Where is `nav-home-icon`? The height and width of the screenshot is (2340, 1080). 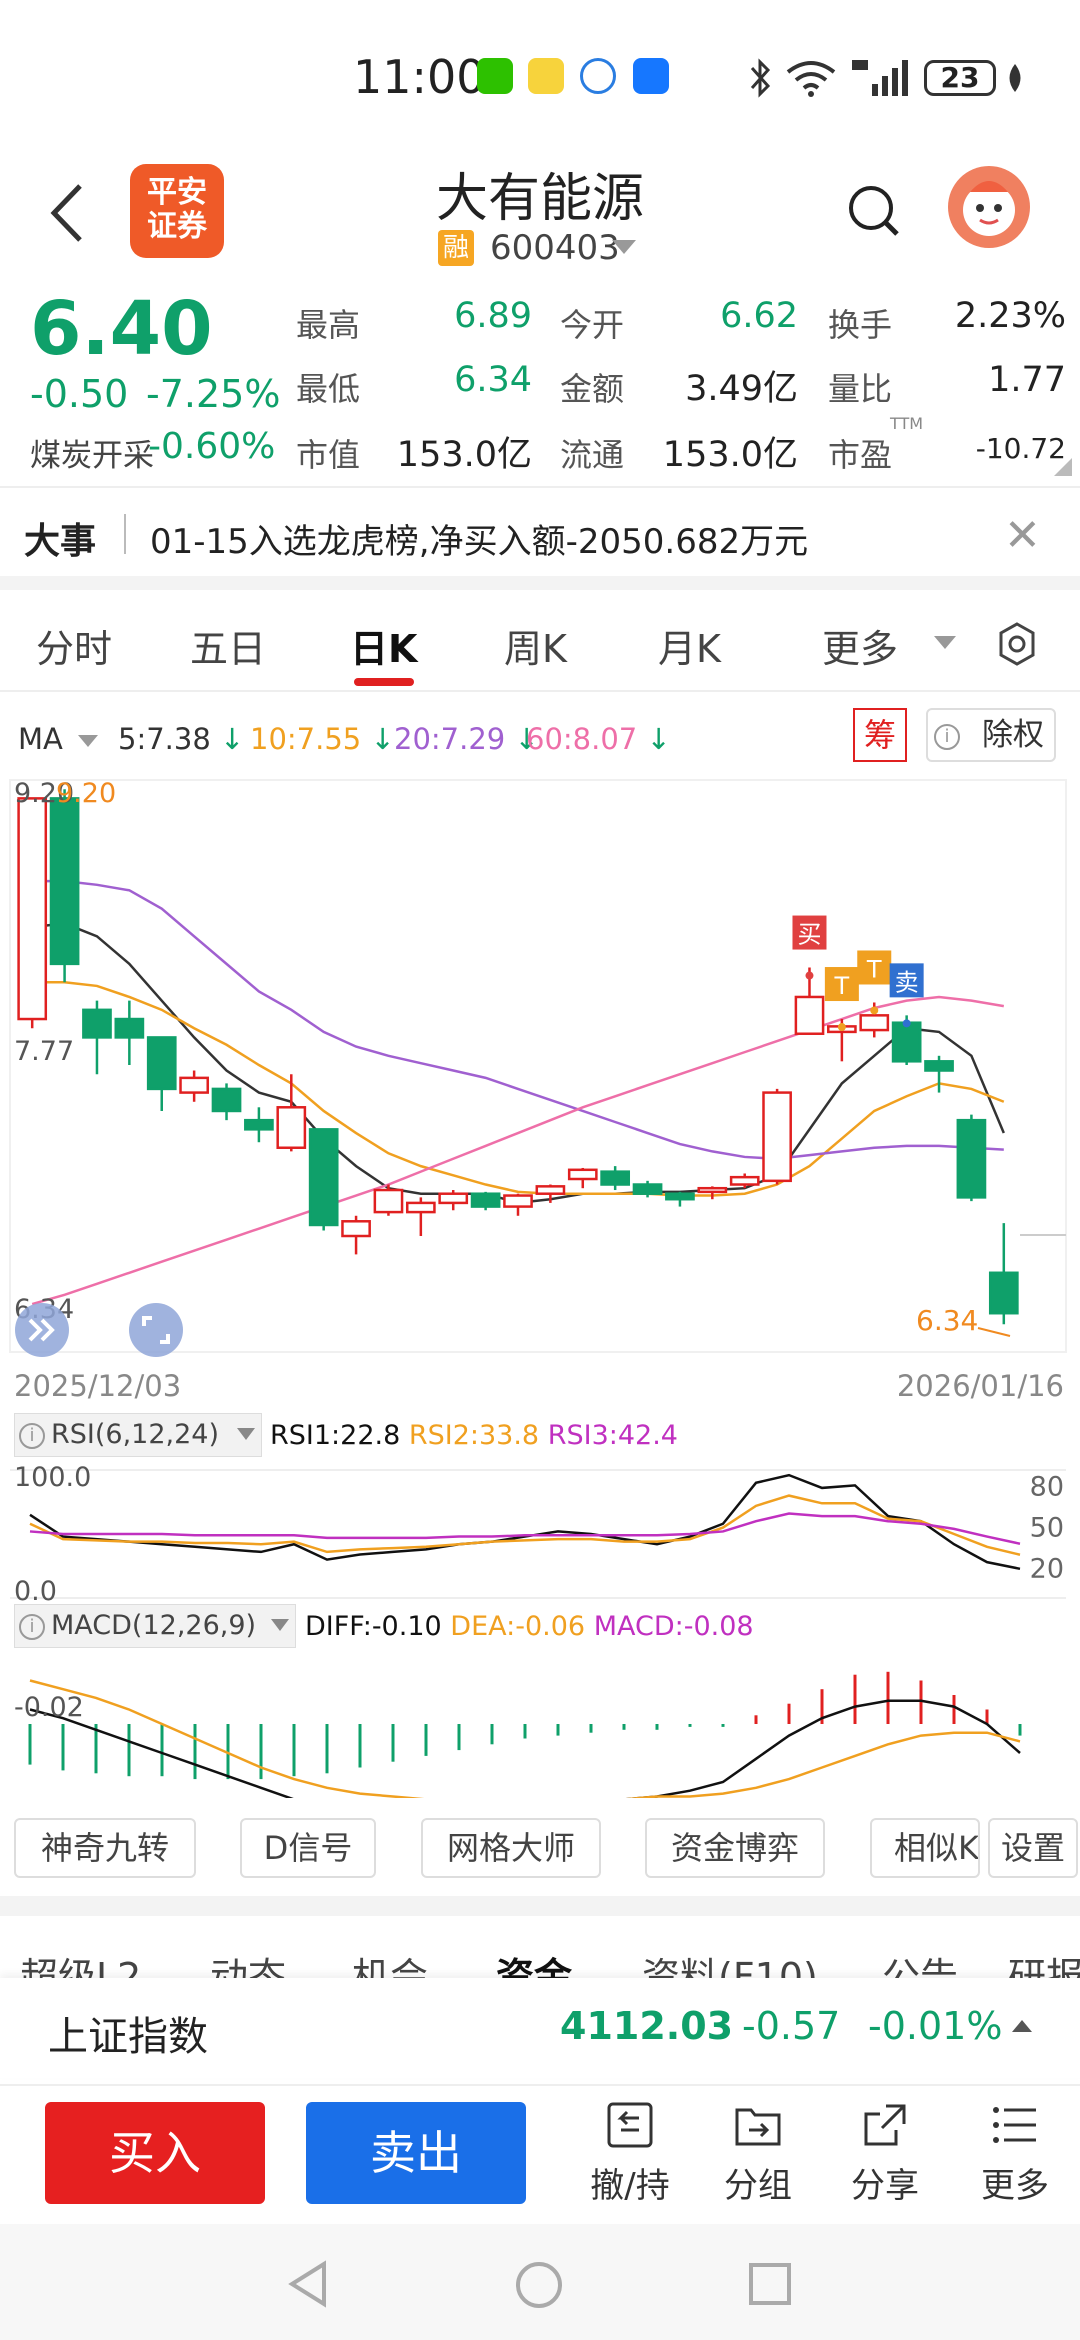 nav-home-icon is located at coordinates (539, 2285).